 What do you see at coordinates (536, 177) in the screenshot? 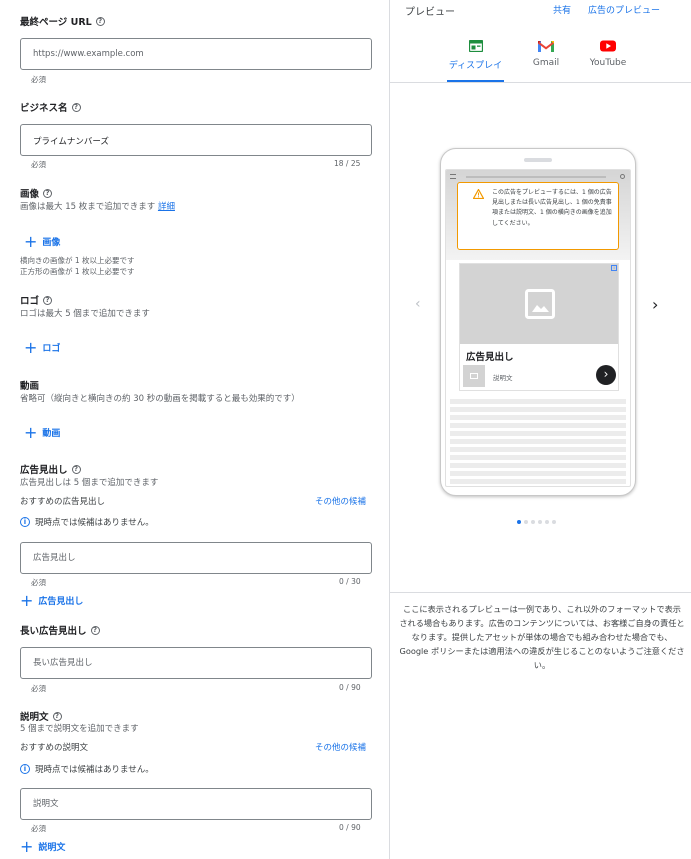
I see `address-bar` at bounding box center [536, 177].